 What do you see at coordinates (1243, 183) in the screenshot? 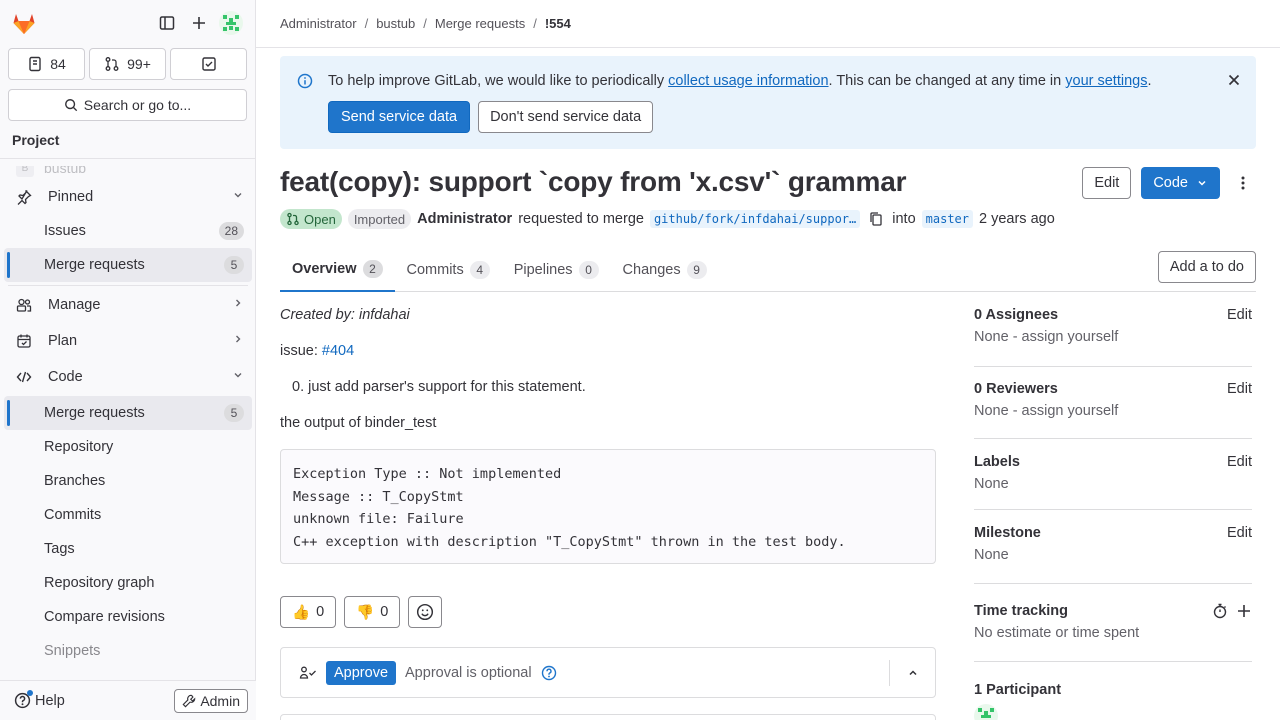
I see `more-actions-icon` at bounding box center [1243, 183].